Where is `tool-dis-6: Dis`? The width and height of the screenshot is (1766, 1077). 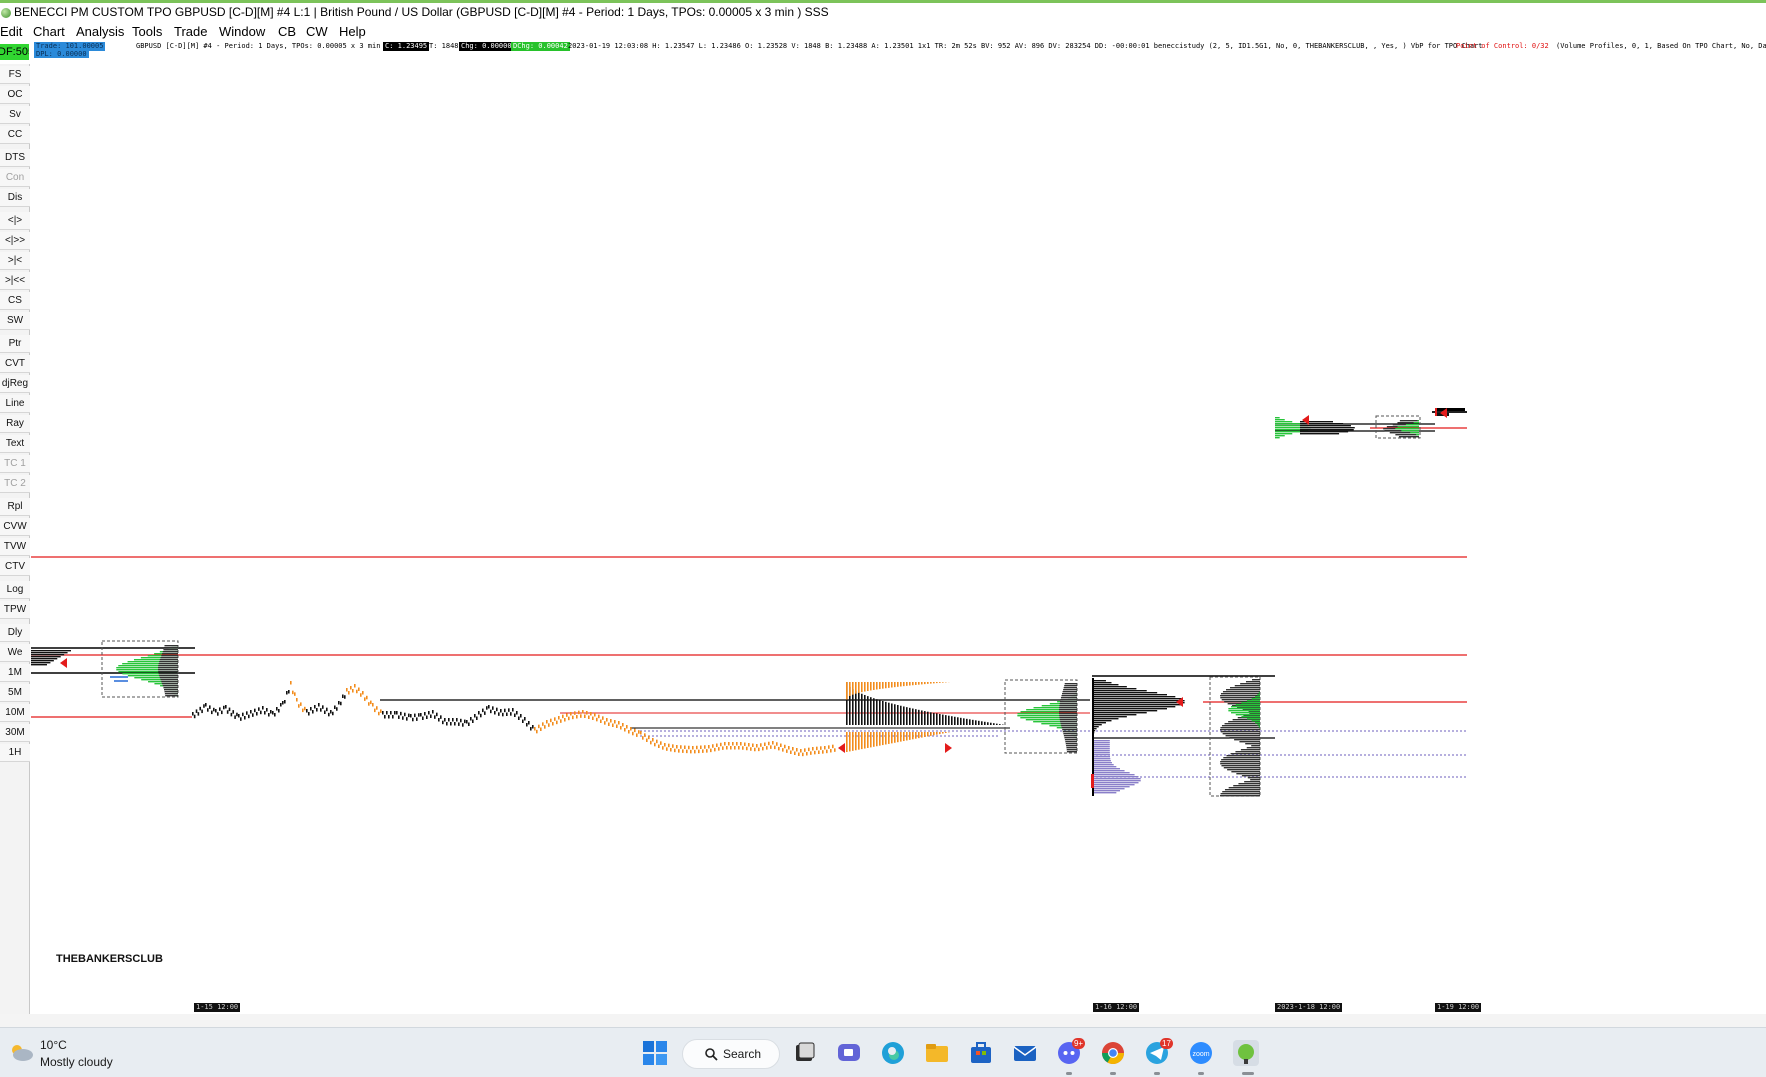
tool-dis-6: Dis is located at coordinates (15, 198).